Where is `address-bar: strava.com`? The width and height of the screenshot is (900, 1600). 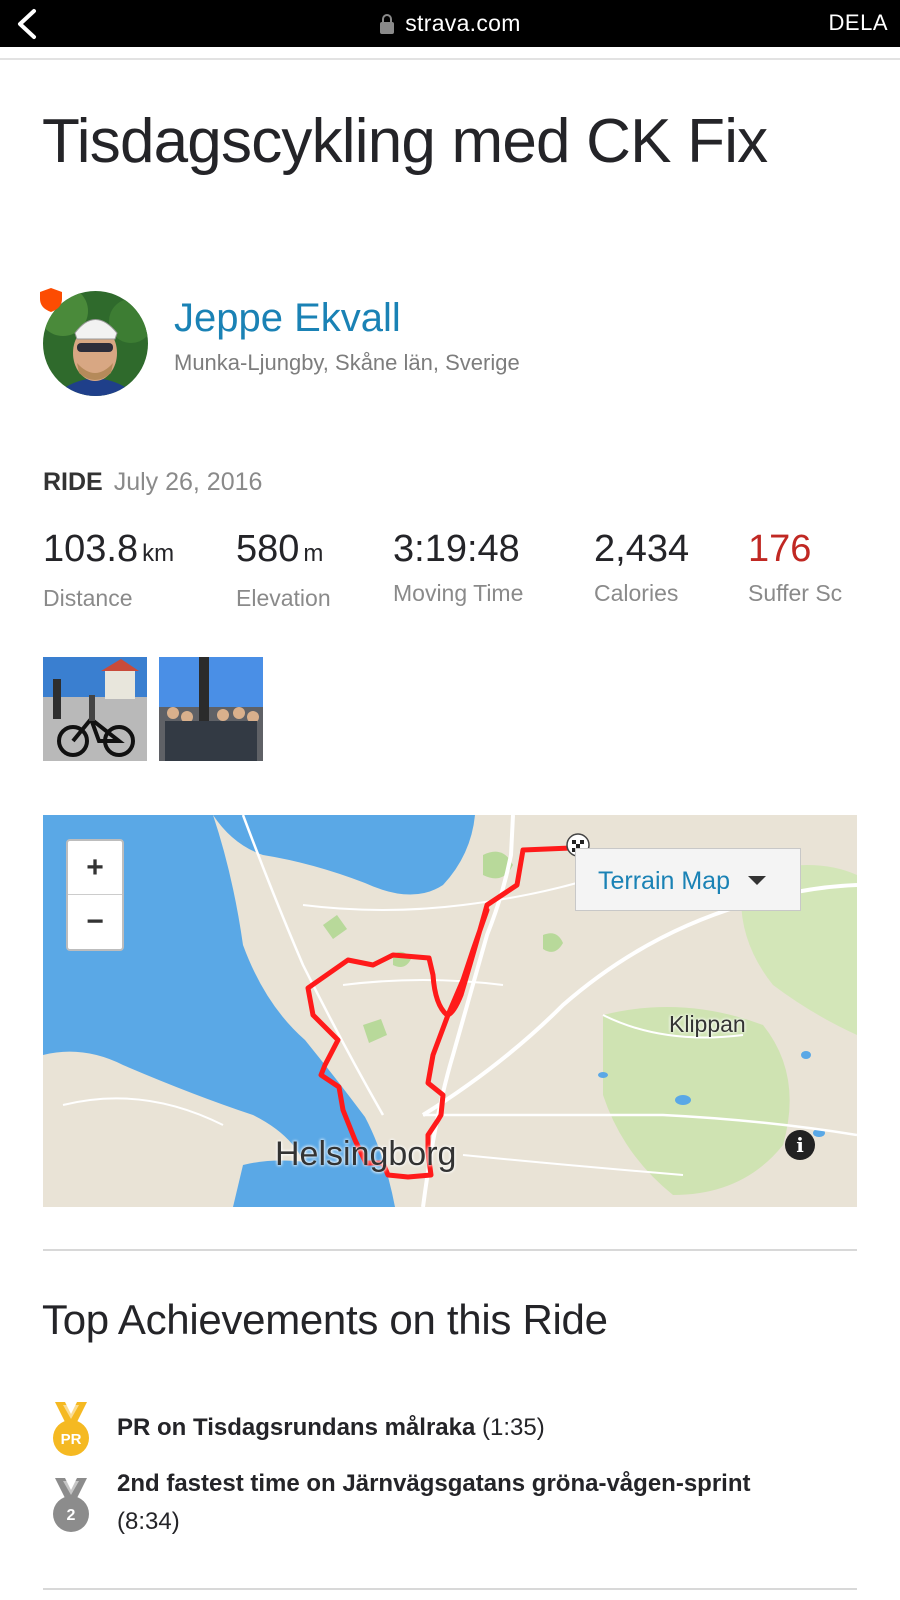
address-bar: strava.com is located at coordinates (450, 23).